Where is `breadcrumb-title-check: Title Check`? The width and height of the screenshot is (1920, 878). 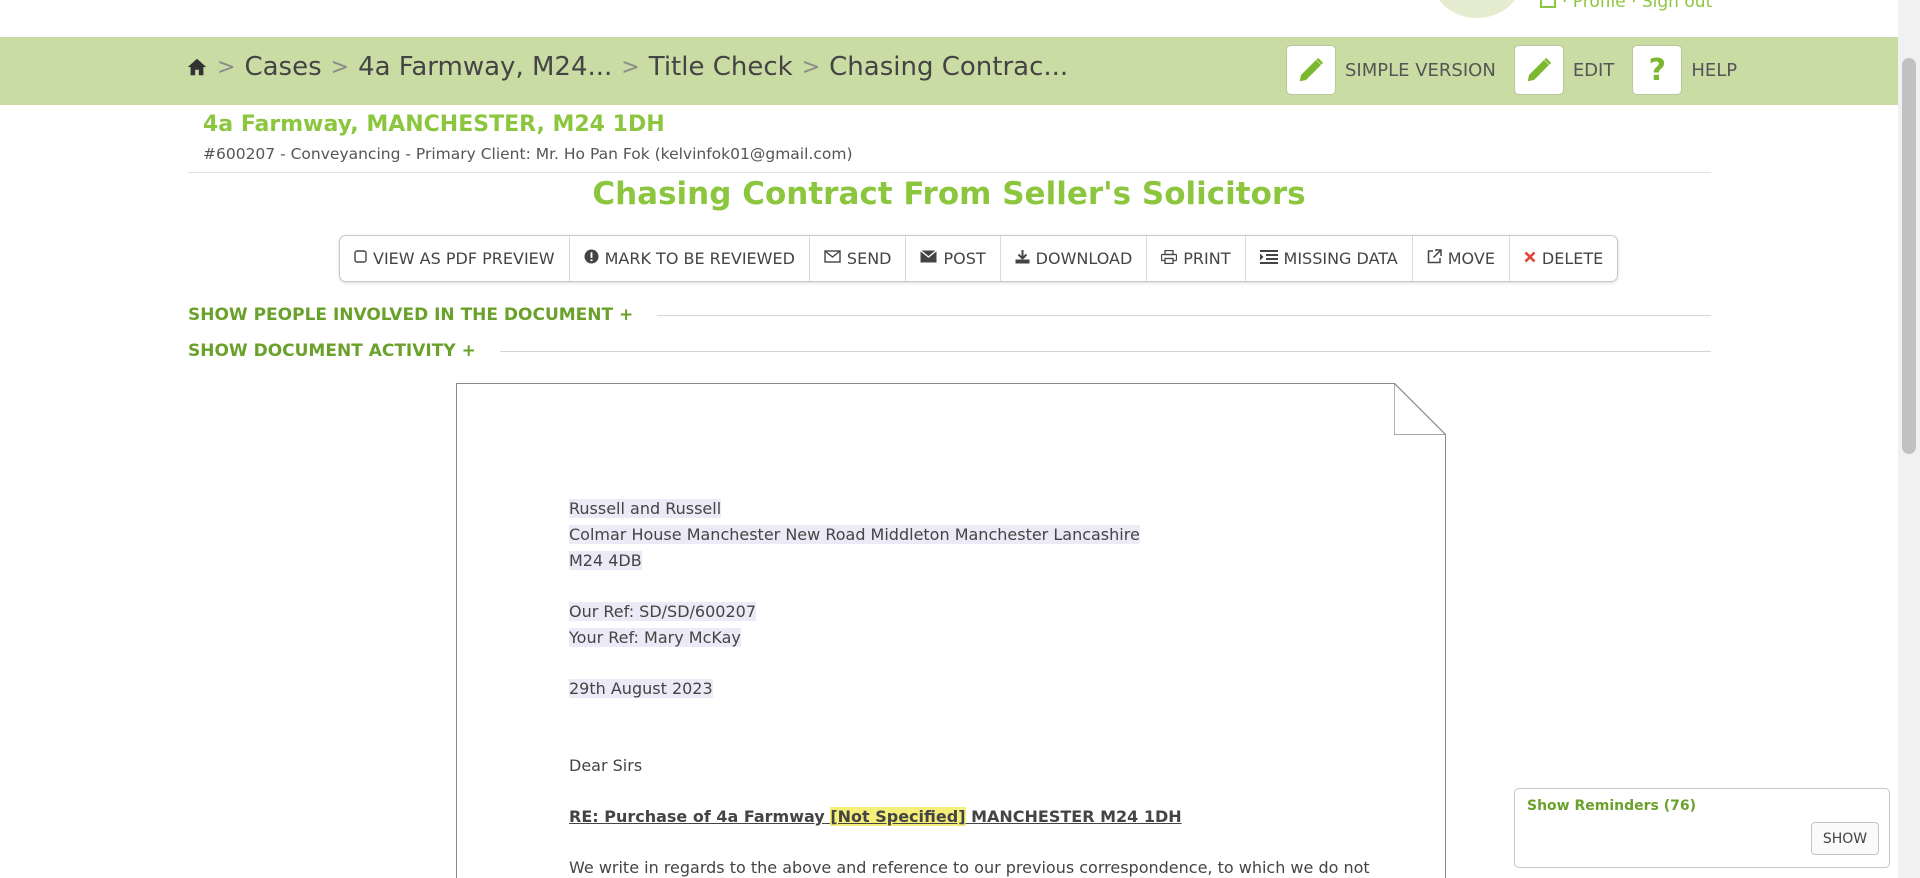 breadcrumb-title-check: Title Check is located at coordinates (721, 67).